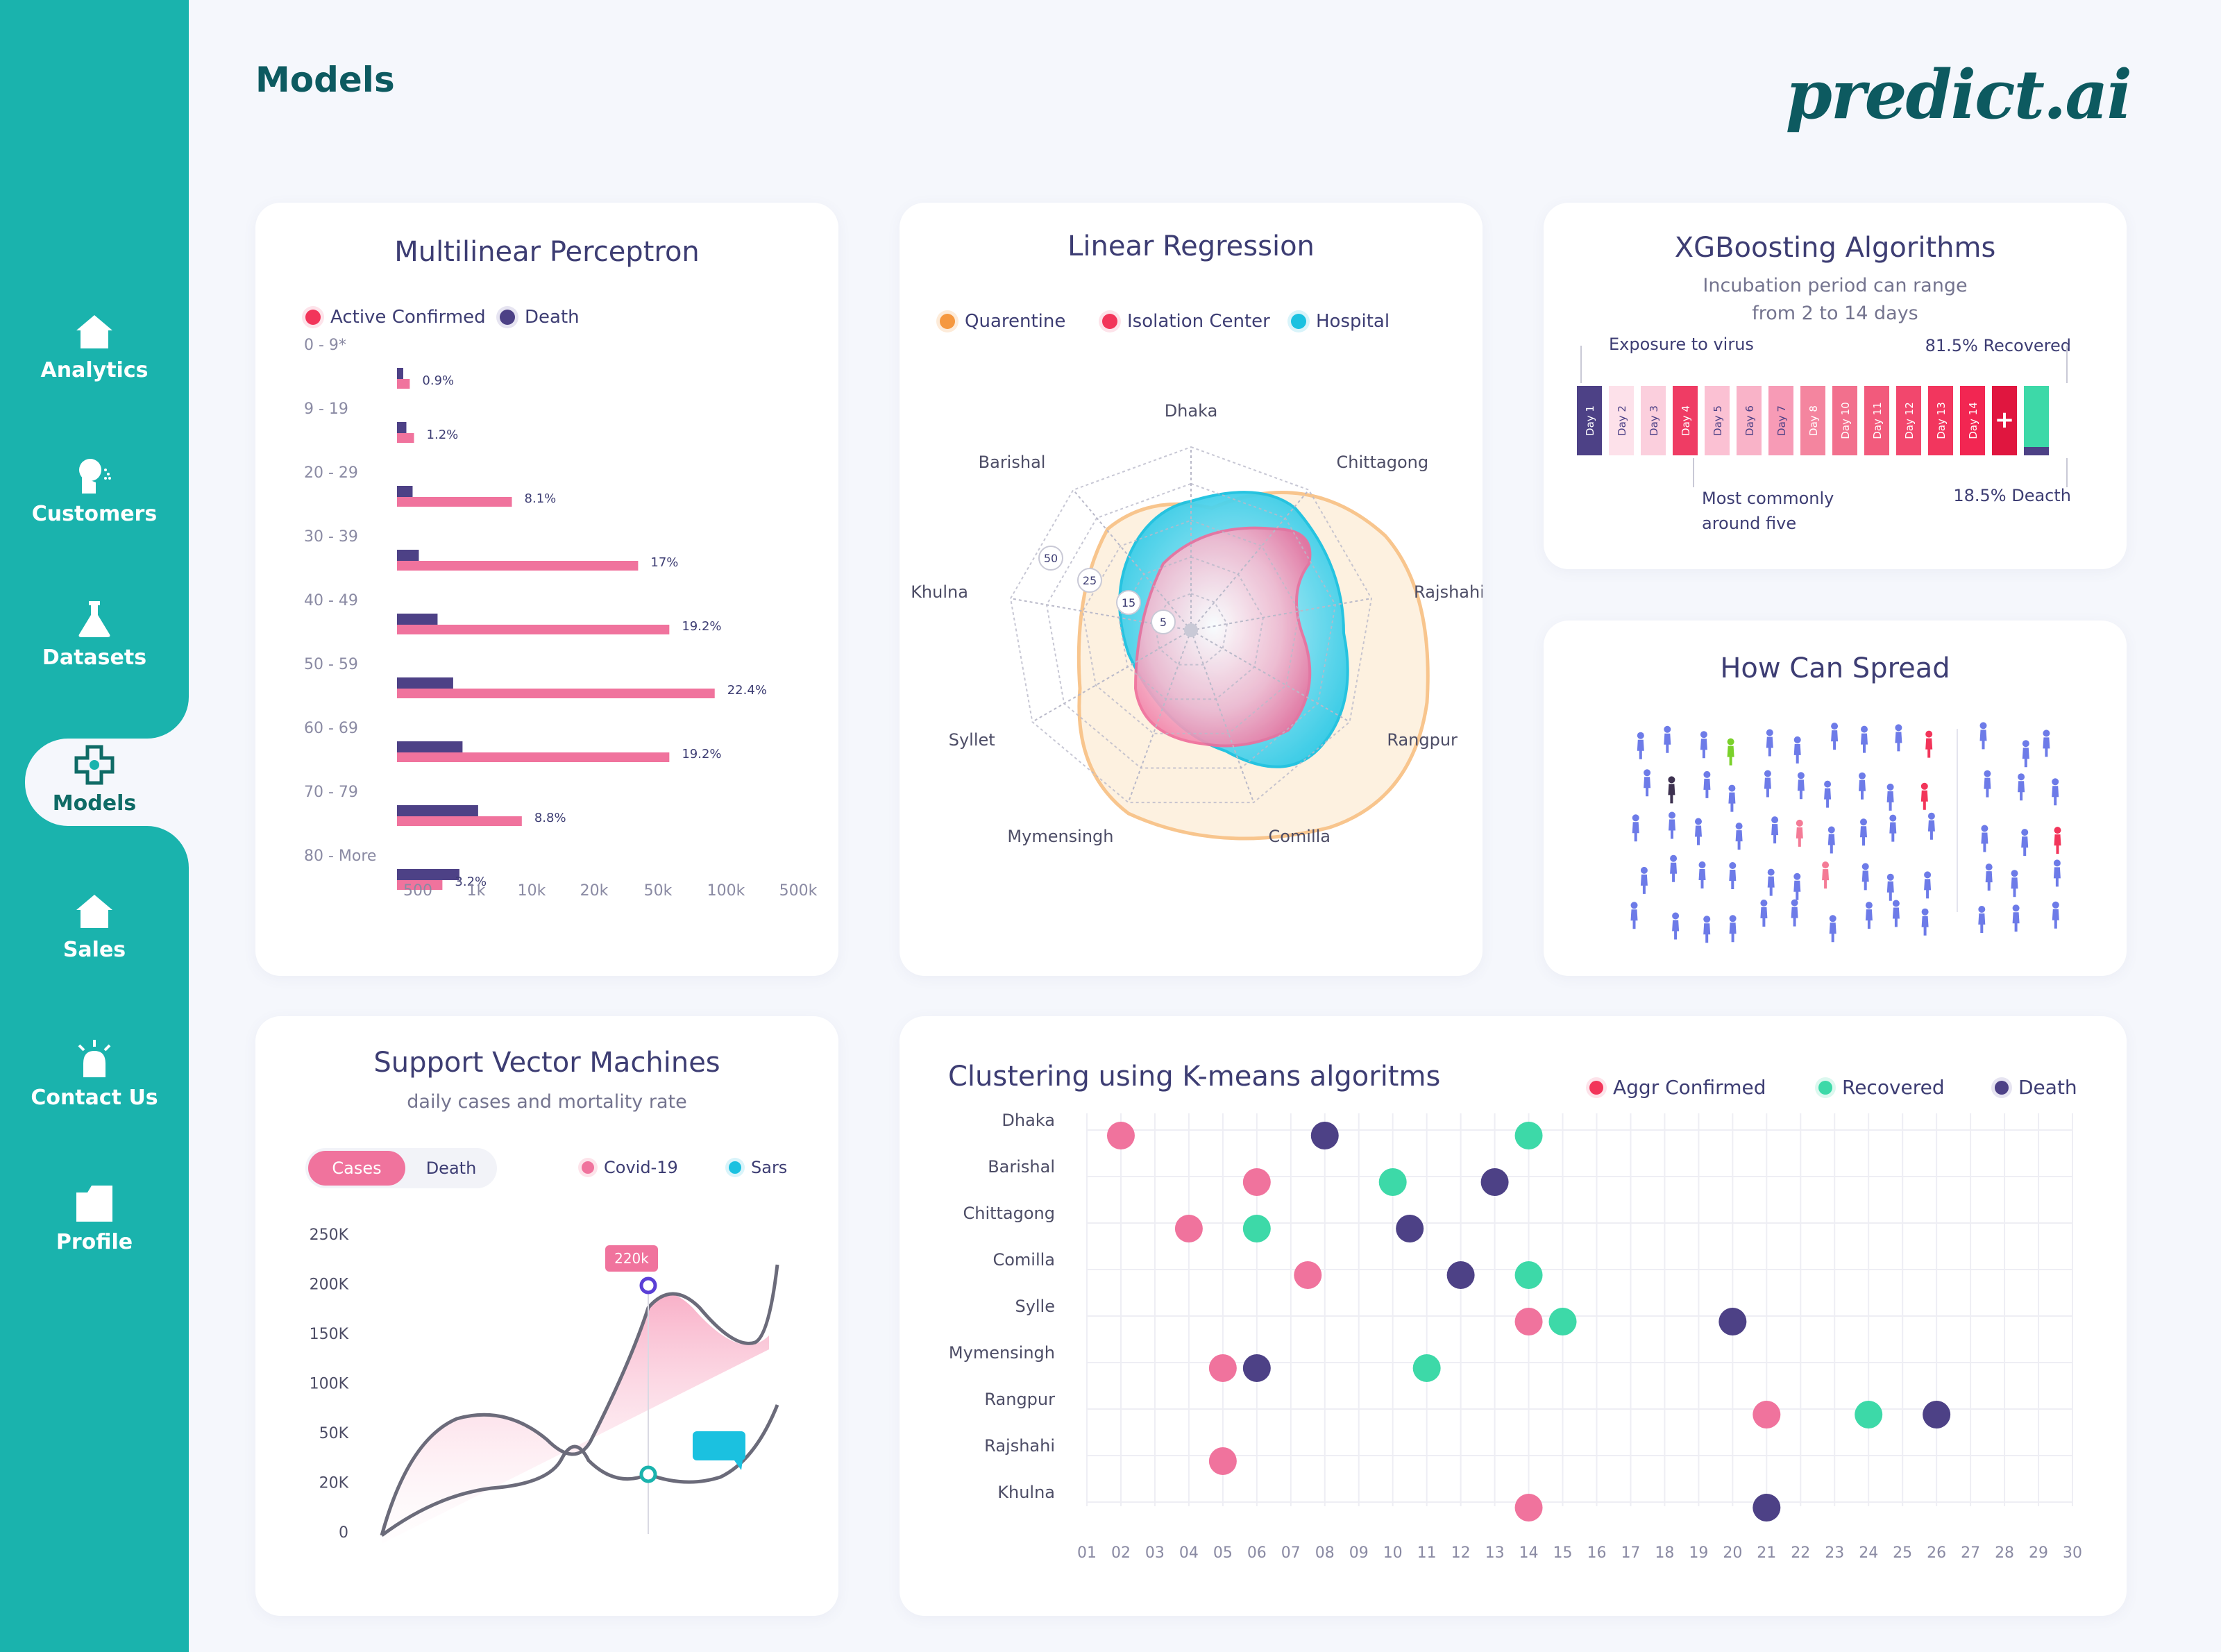 The height and width of the screenshot is (1652, 2221). What do you see at coordinates (2005, 1553) in the screenshot?
I see `x-tick-label: 28` at bounding box center [2005, 1553].